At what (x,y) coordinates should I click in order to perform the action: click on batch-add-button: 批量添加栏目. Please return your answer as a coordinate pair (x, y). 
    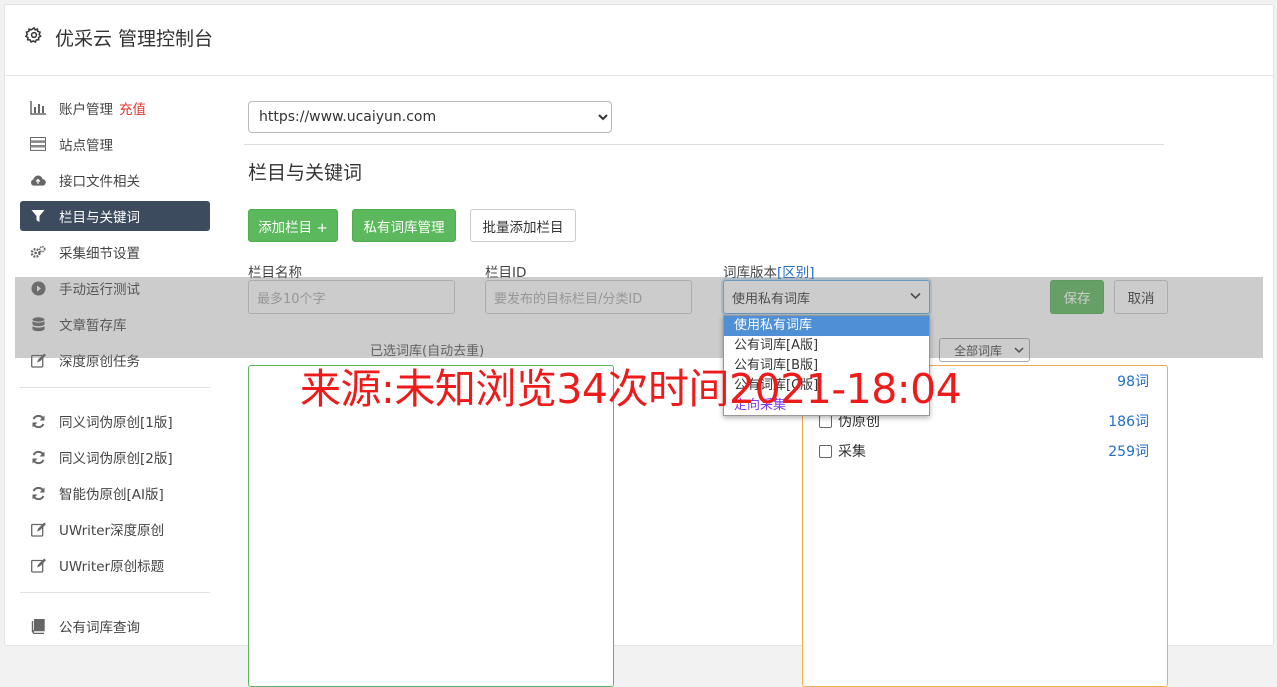
    Looking at the image, I should click on (523, 225).